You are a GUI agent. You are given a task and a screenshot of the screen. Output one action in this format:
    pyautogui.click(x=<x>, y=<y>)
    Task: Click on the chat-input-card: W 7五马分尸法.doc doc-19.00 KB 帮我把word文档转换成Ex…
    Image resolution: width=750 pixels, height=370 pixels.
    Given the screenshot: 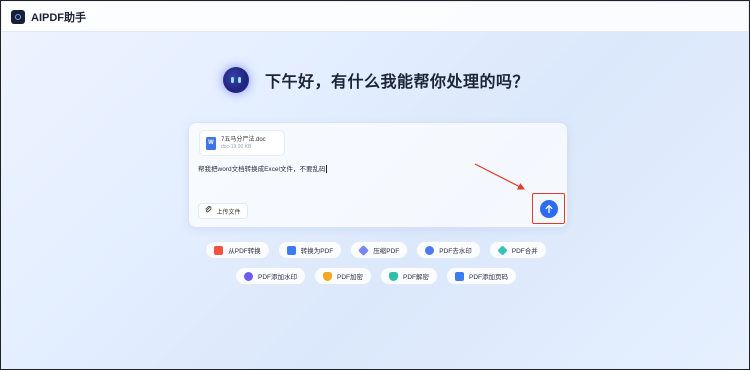 What is the action you would take?
    pyautogui.click(x=378, y=175)
    